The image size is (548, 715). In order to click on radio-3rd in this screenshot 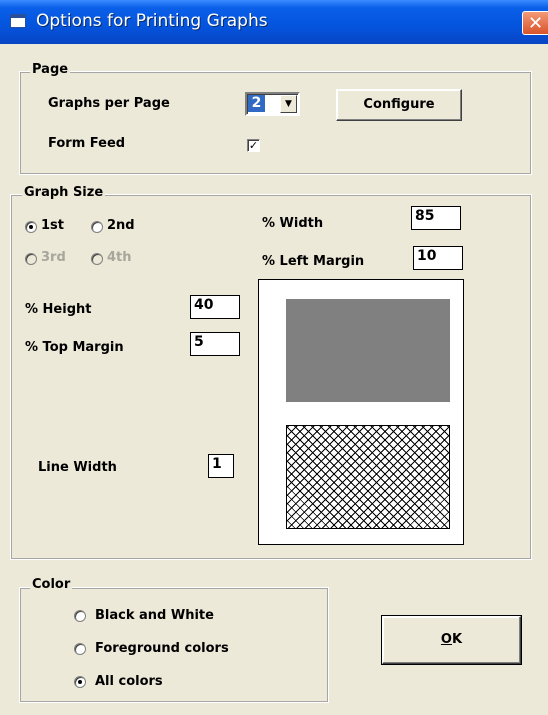, I will do `click(31, 259)`.